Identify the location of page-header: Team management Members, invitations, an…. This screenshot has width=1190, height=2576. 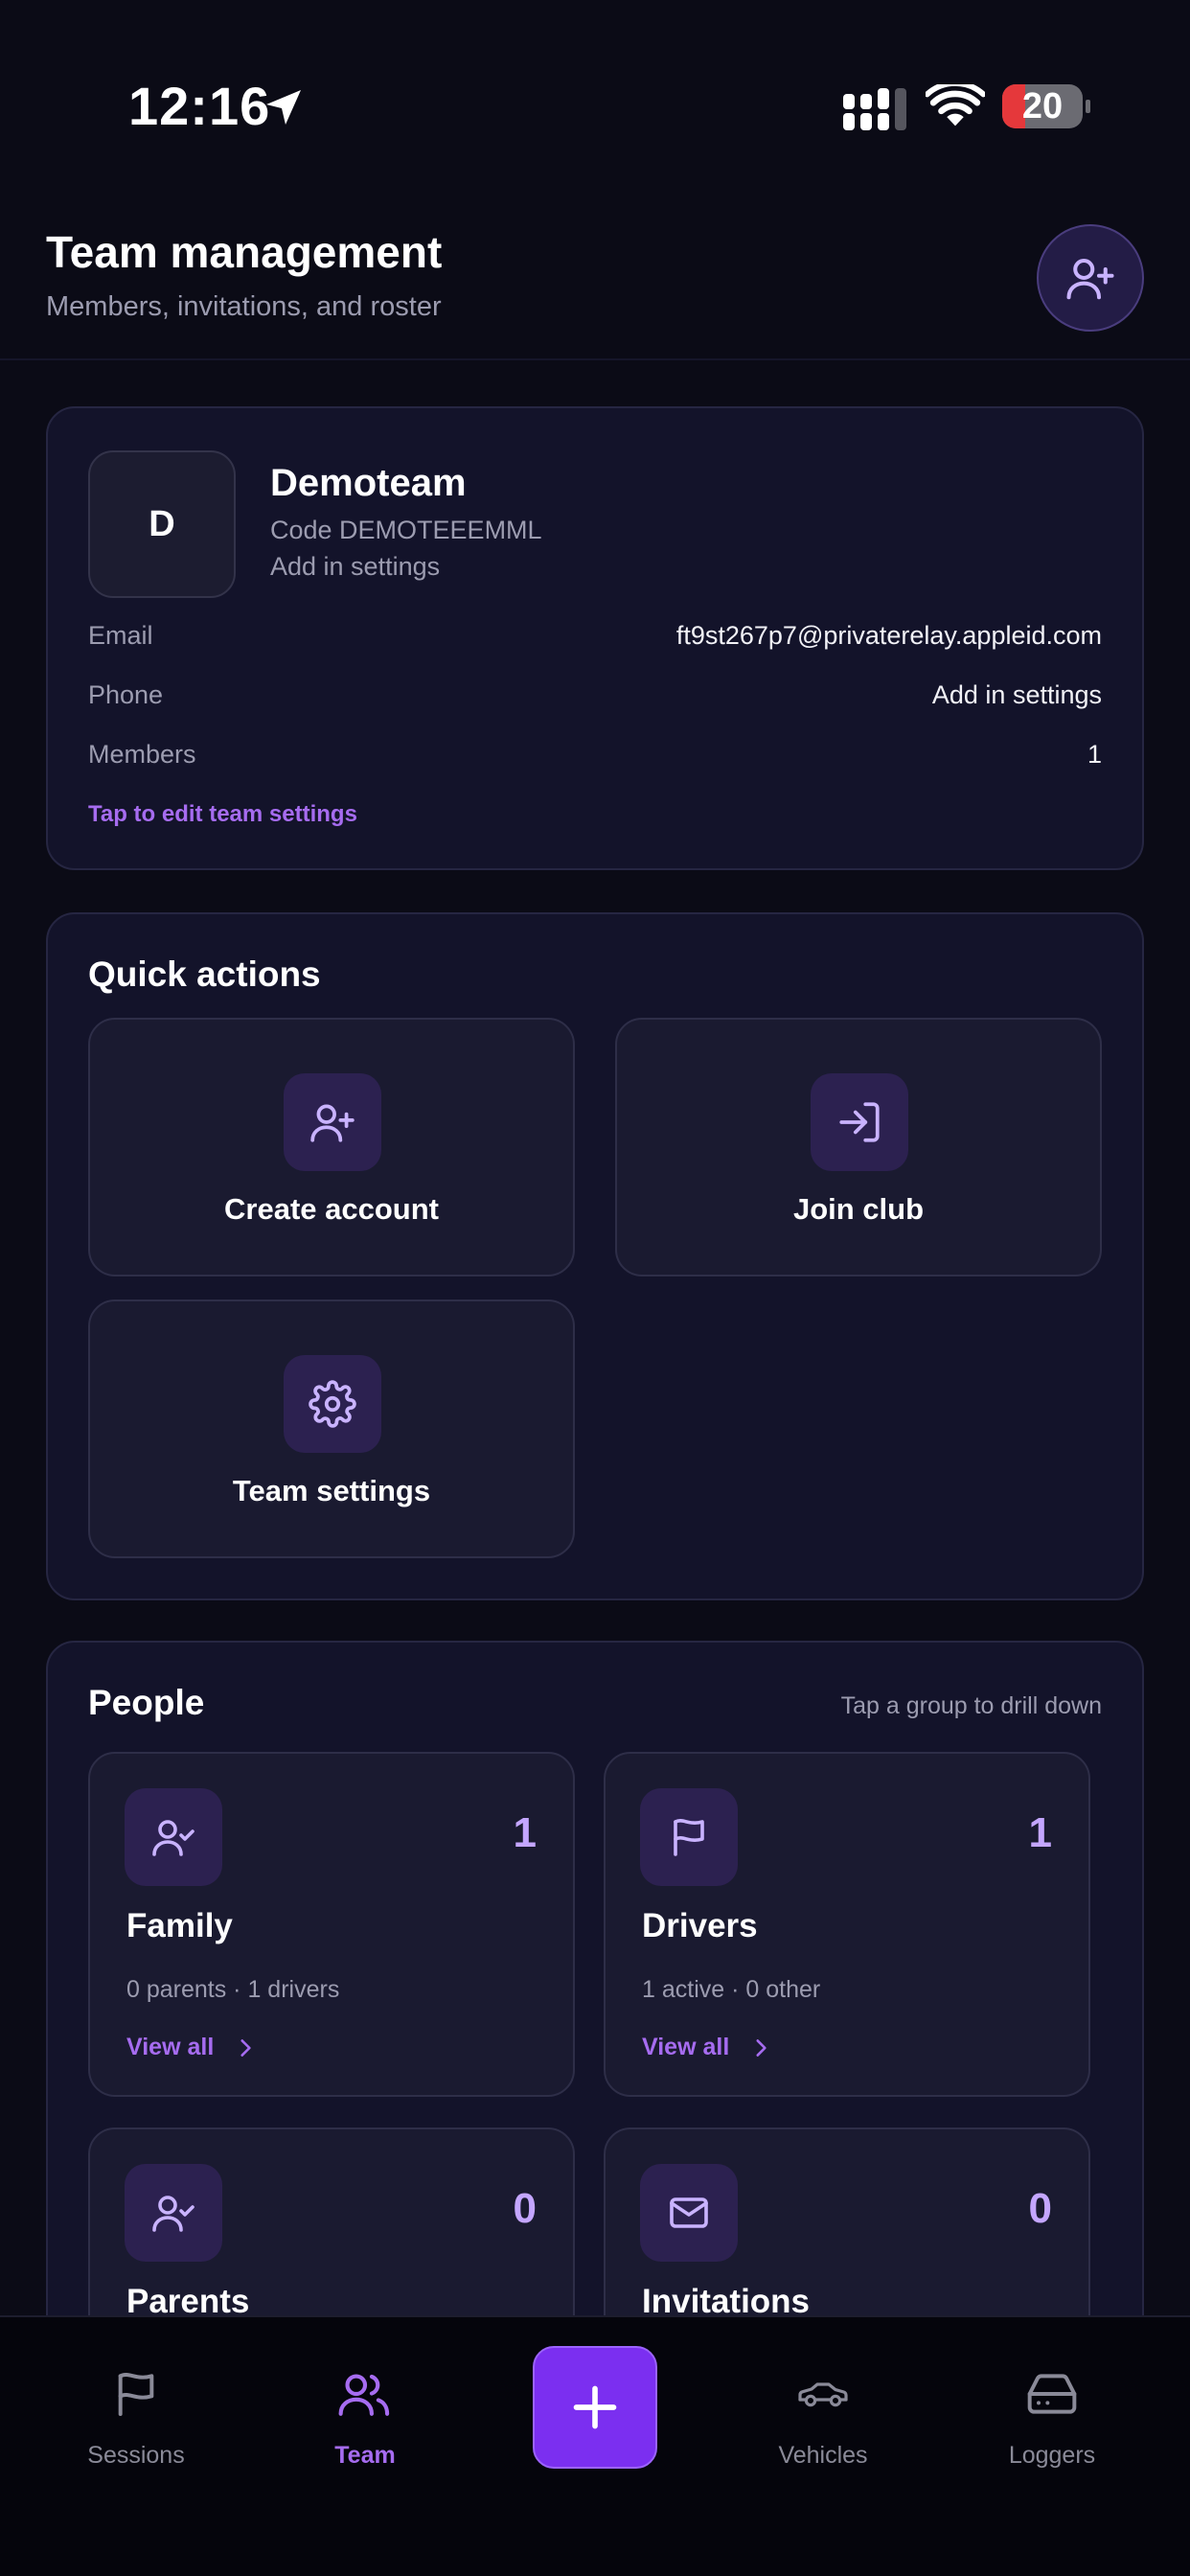
(595, 276).